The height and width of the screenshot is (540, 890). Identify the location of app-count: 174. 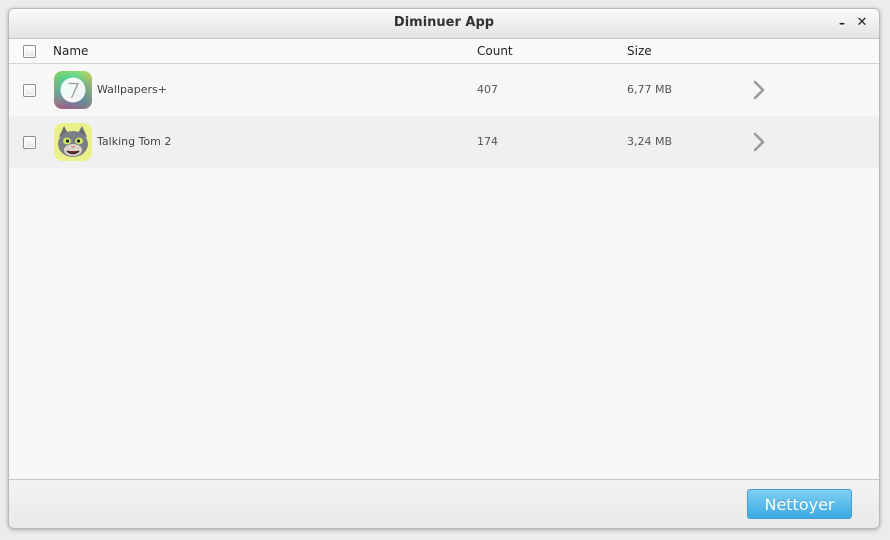
(487, 141).